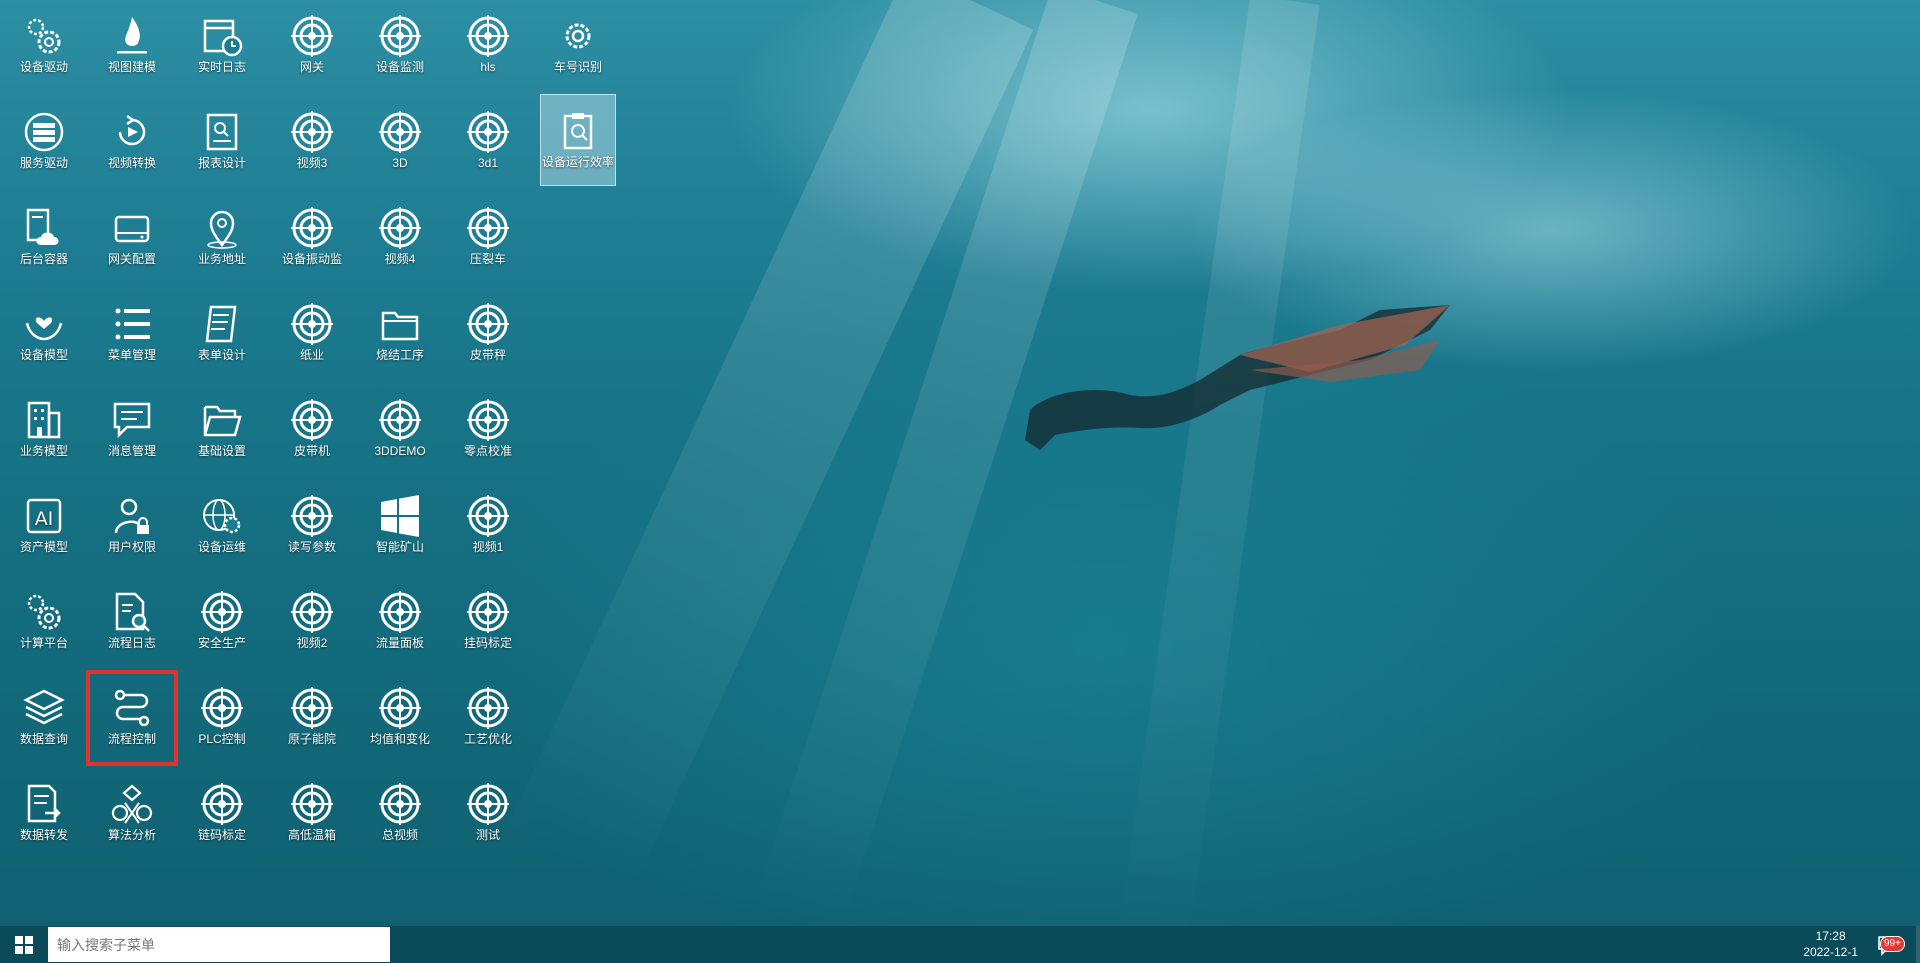 The width and height of the screenshot is (1920, 963). What do you see at coordinates (132, 46) in the screenshot?
I see `desktop-icon: 视图建模` at bounding box center [132, 46].